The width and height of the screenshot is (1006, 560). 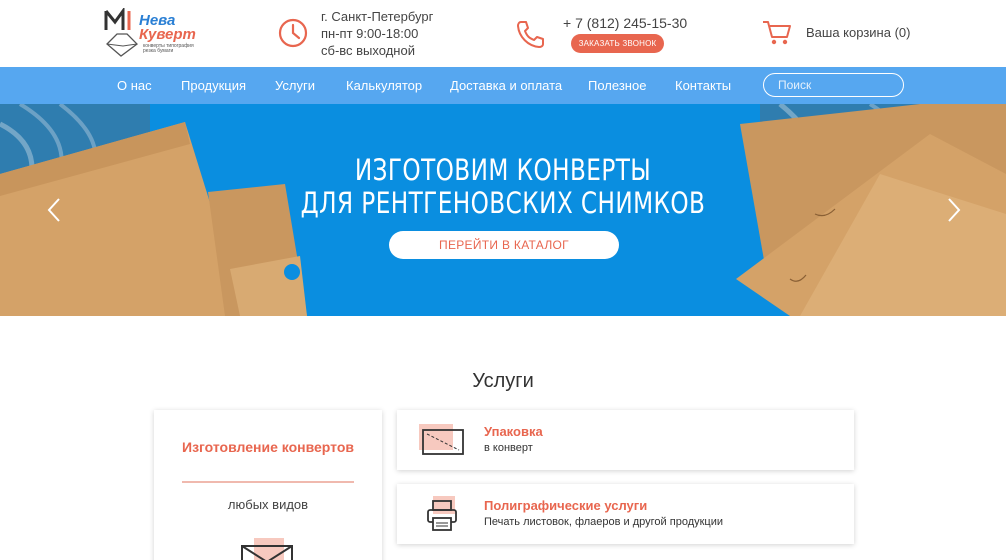 What do you see at coordinates (703, 85) in the screenshot?
I see `nav-item-contacts: Контакты` at bounding box center [703, 85].